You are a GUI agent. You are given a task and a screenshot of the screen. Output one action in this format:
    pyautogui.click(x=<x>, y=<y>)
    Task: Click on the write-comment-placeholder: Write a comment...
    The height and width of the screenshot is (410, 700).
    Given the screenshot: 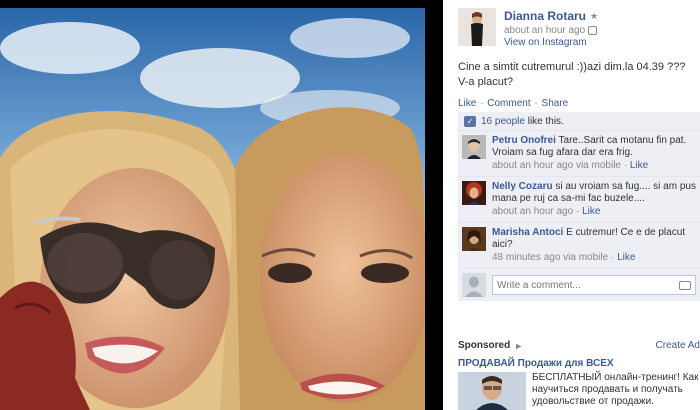 What is the action you would take?
    pyautogui.click(x=539, y=285)
    